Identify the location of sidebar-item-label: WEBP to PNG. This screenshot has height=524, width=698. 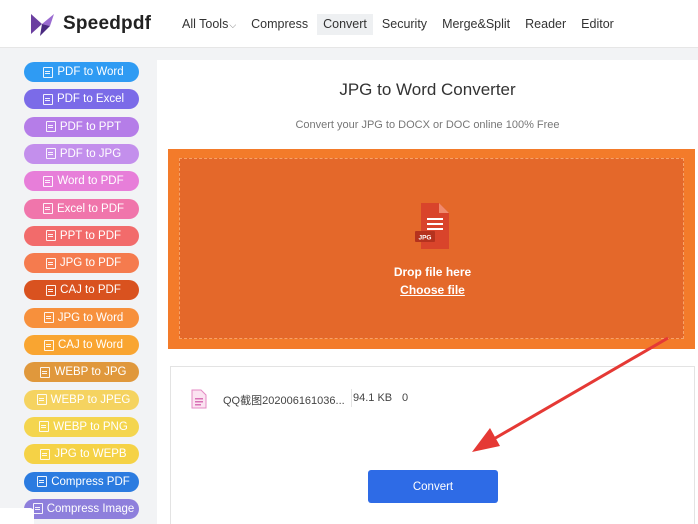
(90, 426).